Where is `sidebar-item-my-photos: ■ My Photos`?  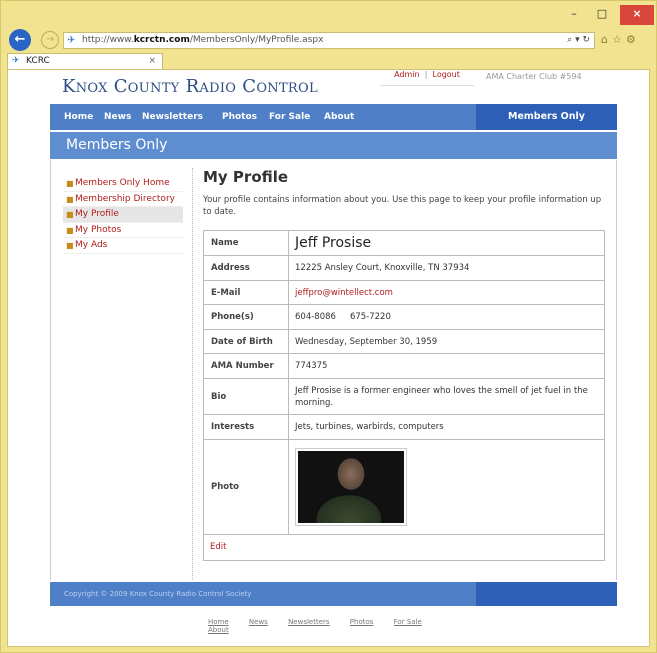
sidebar-item-my-photos: ■ My Photos is located at coordinates (123, 230).